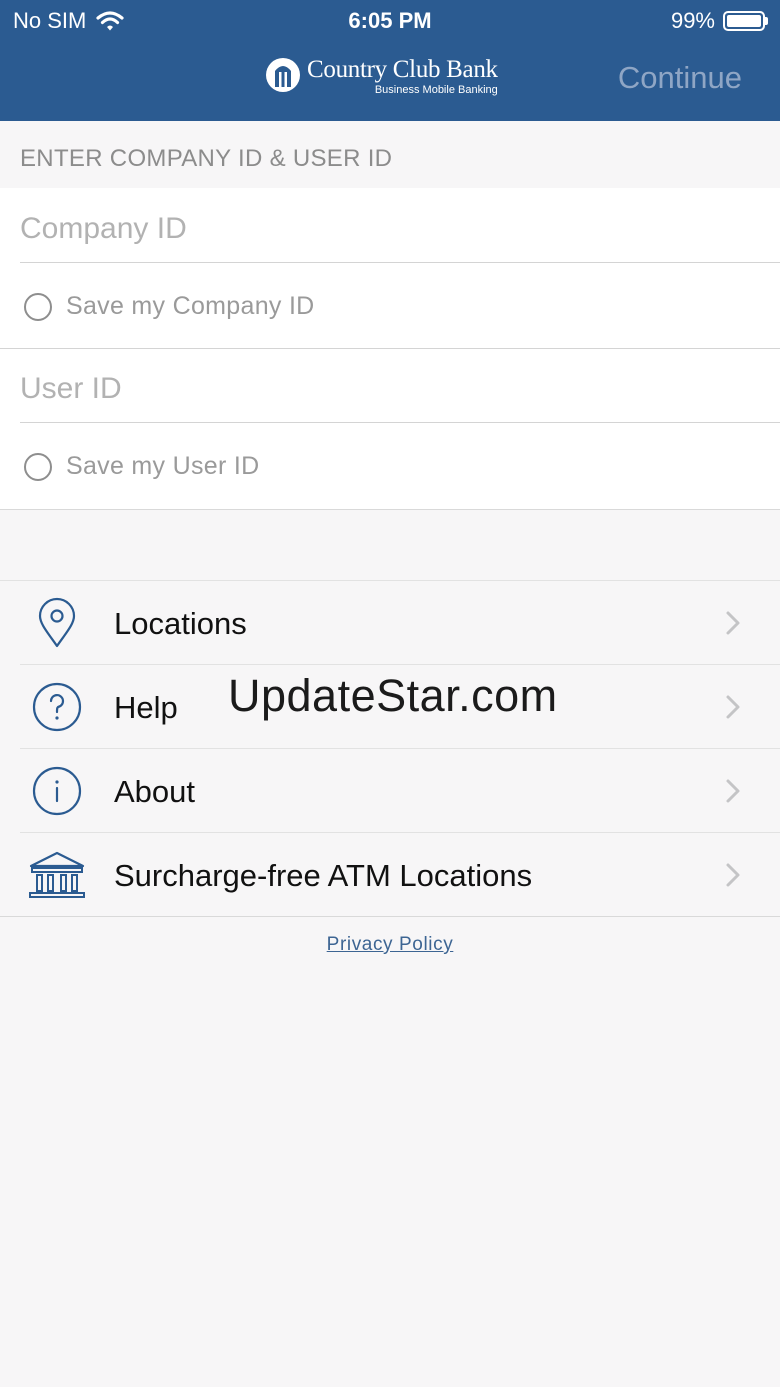  Describe the element at coordinates (57, 707) in the screenshot. I see `question-circle-icon` at that location.